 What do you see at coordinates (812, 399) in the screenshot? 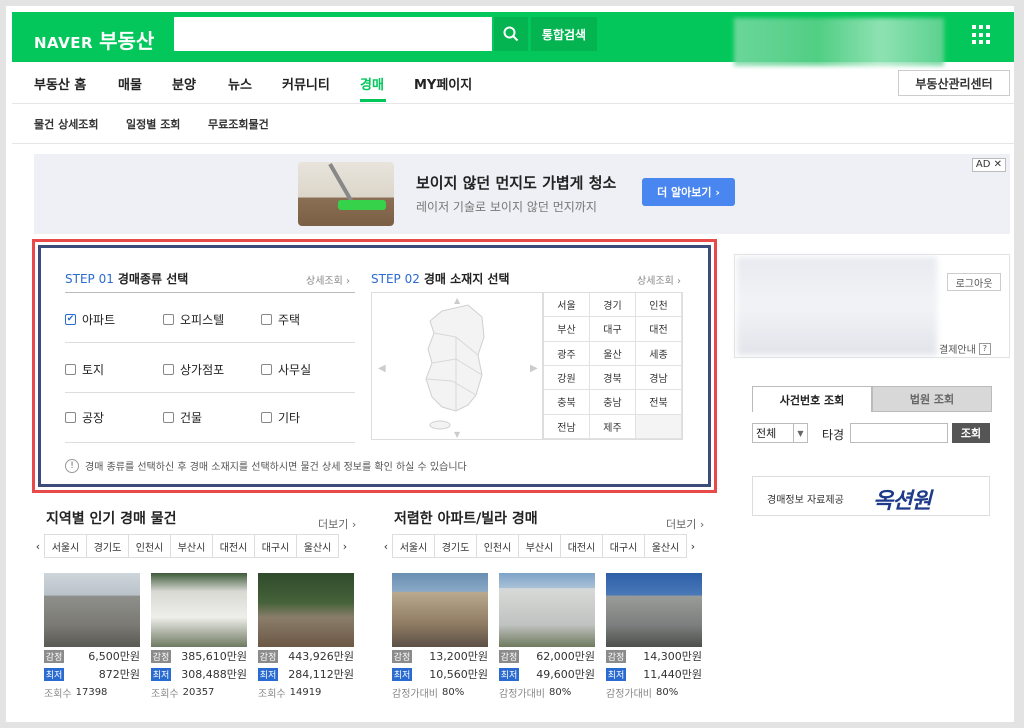
I see `tab-case-number: 사건번호 조회` at bounding box center [812, 399].